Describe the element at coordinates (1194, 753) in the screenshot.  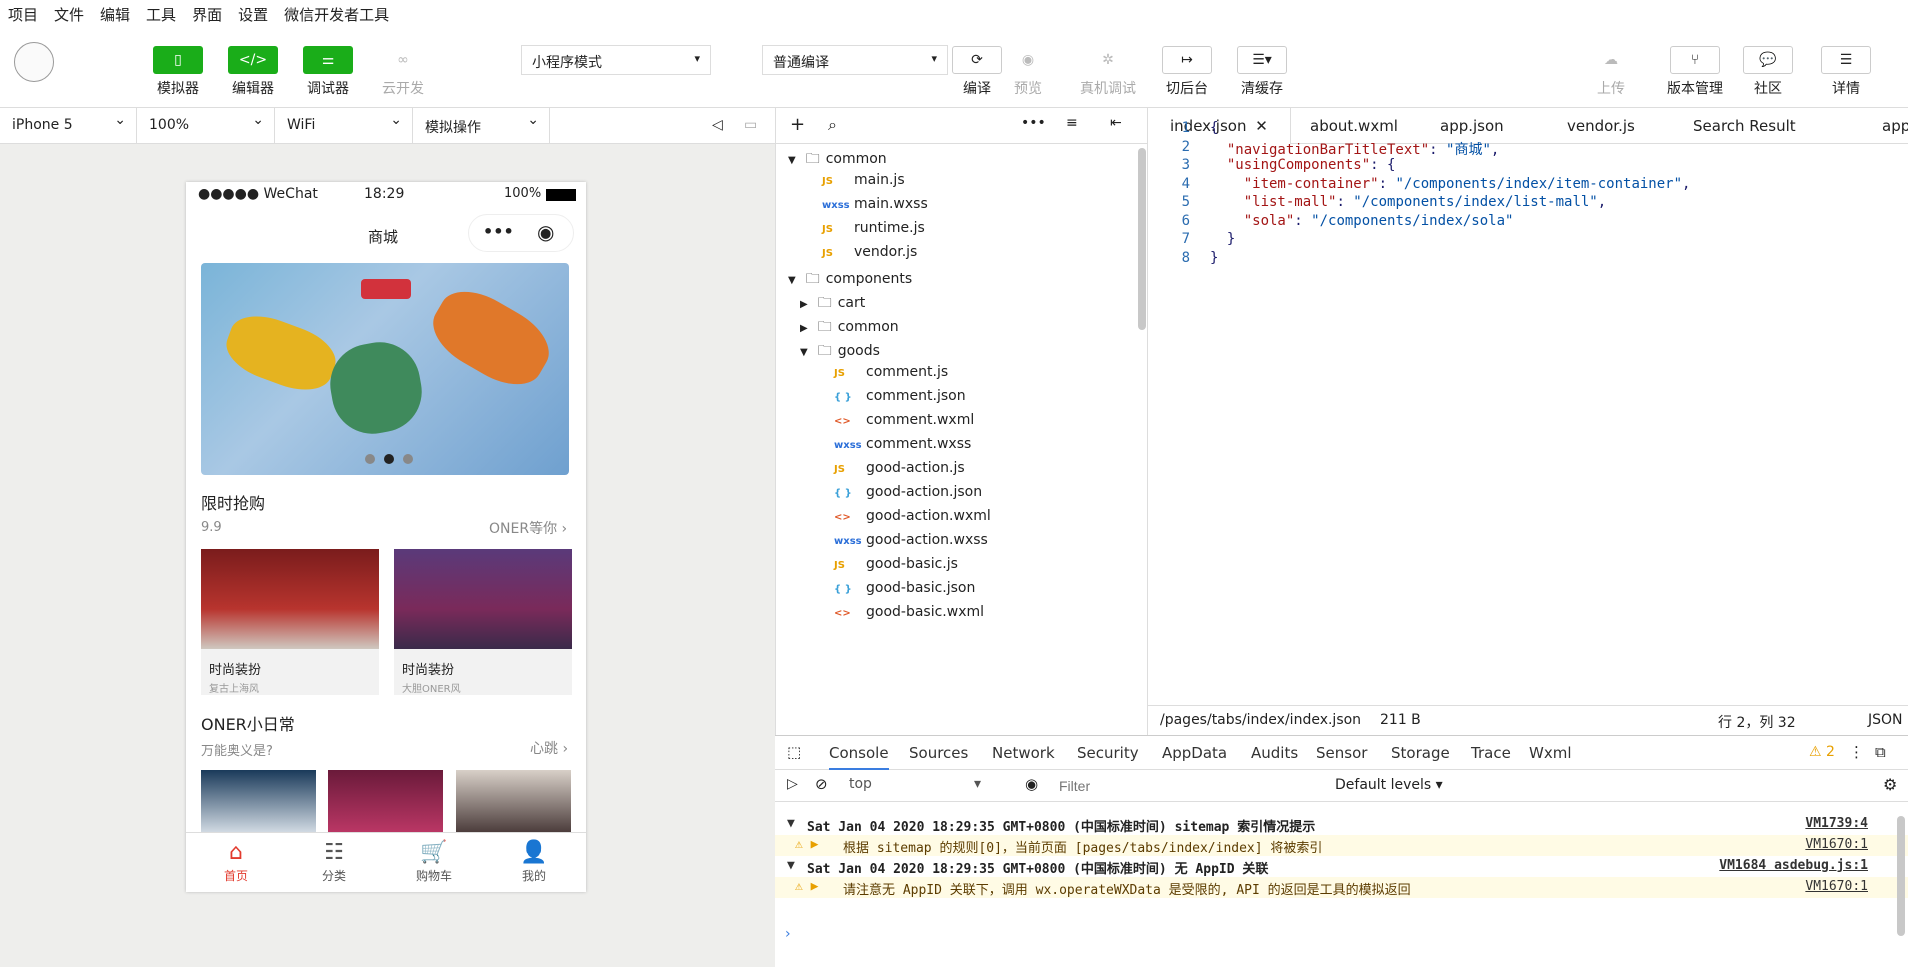
I see `devtools-tab-appdata: AppData` at that location.